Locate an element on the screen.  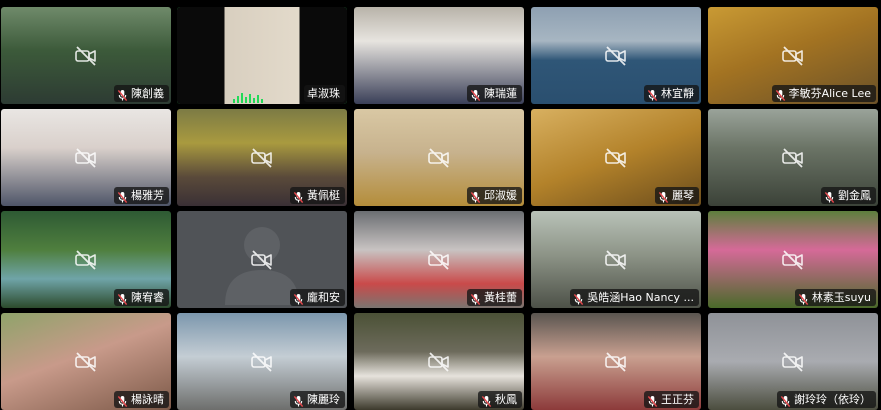
participant-video-tile: 秋鳳 is located at coordinates (439, 361).